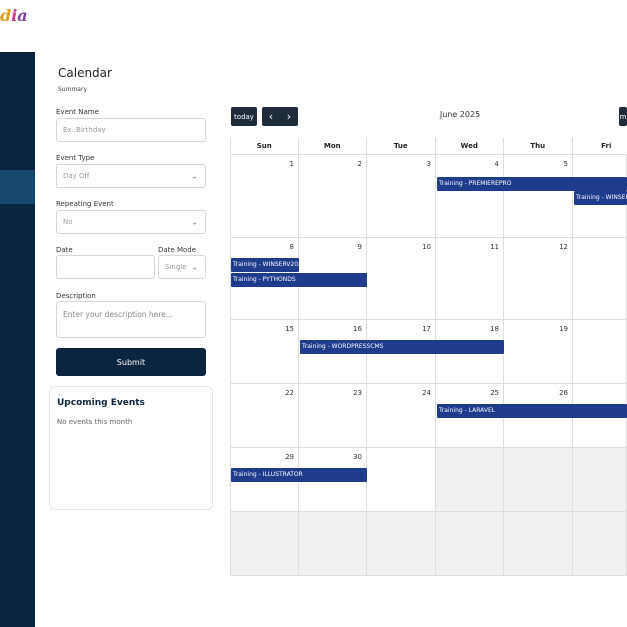  I want to click on upcoming-events-title: Upcoming Events, so click(101, 403).